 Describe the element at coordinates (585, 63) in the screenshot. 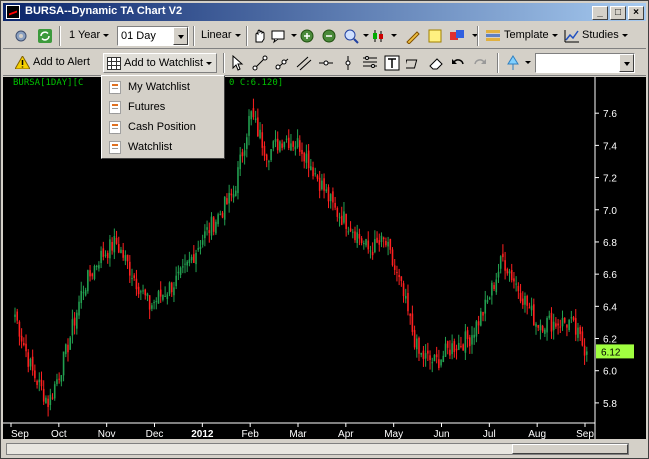

I see `line-style-select` at that location.